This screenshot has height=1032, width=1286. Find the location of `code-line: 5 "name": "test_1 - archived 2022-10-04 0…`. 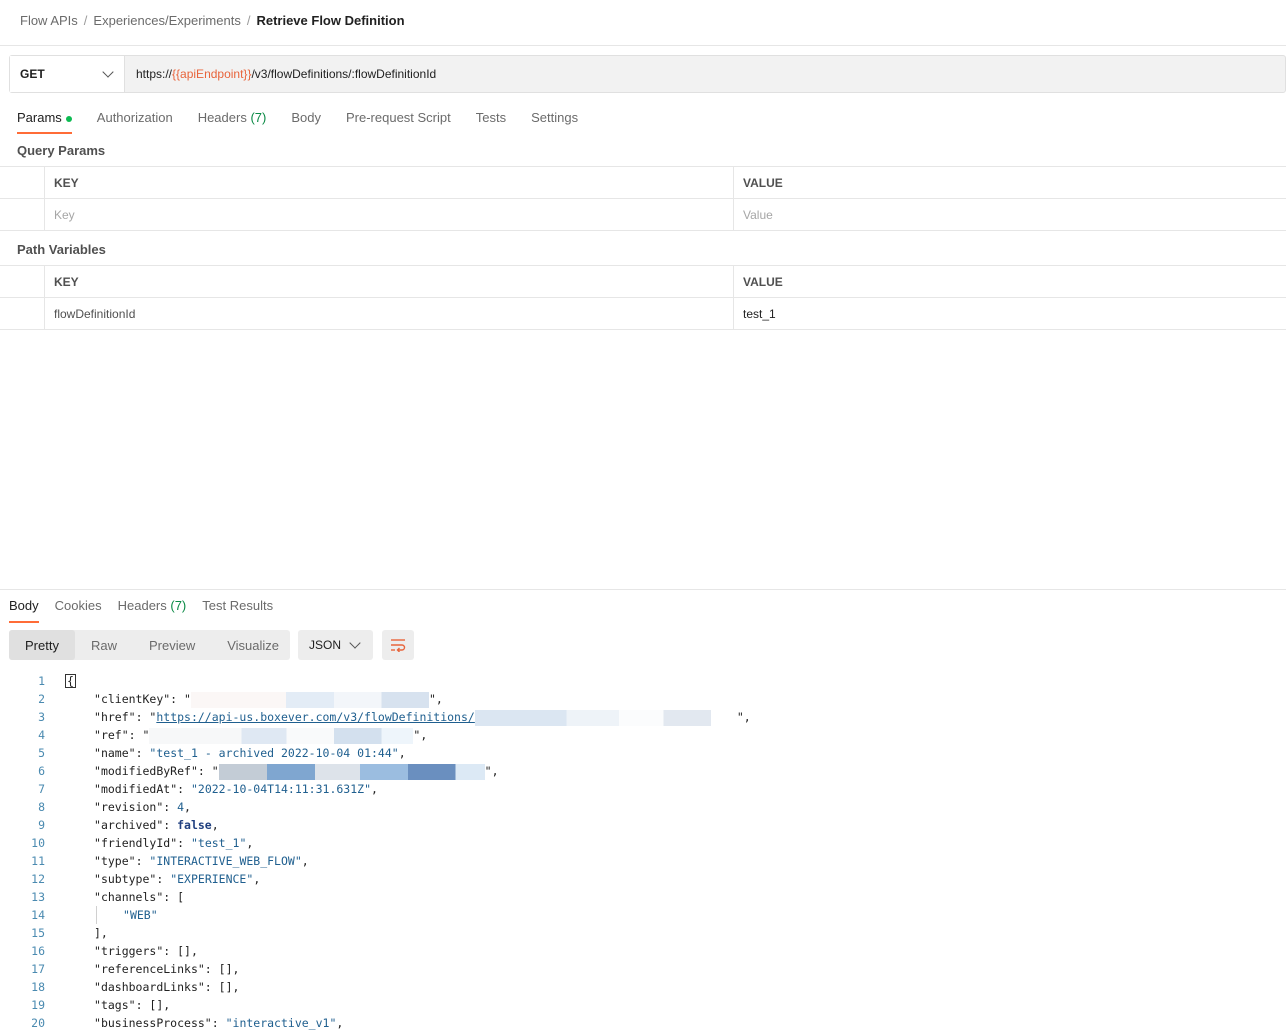

code-line: 5 "name": "test_1 - archived 2022-10-04 0… is located at coordinates (643, 753).